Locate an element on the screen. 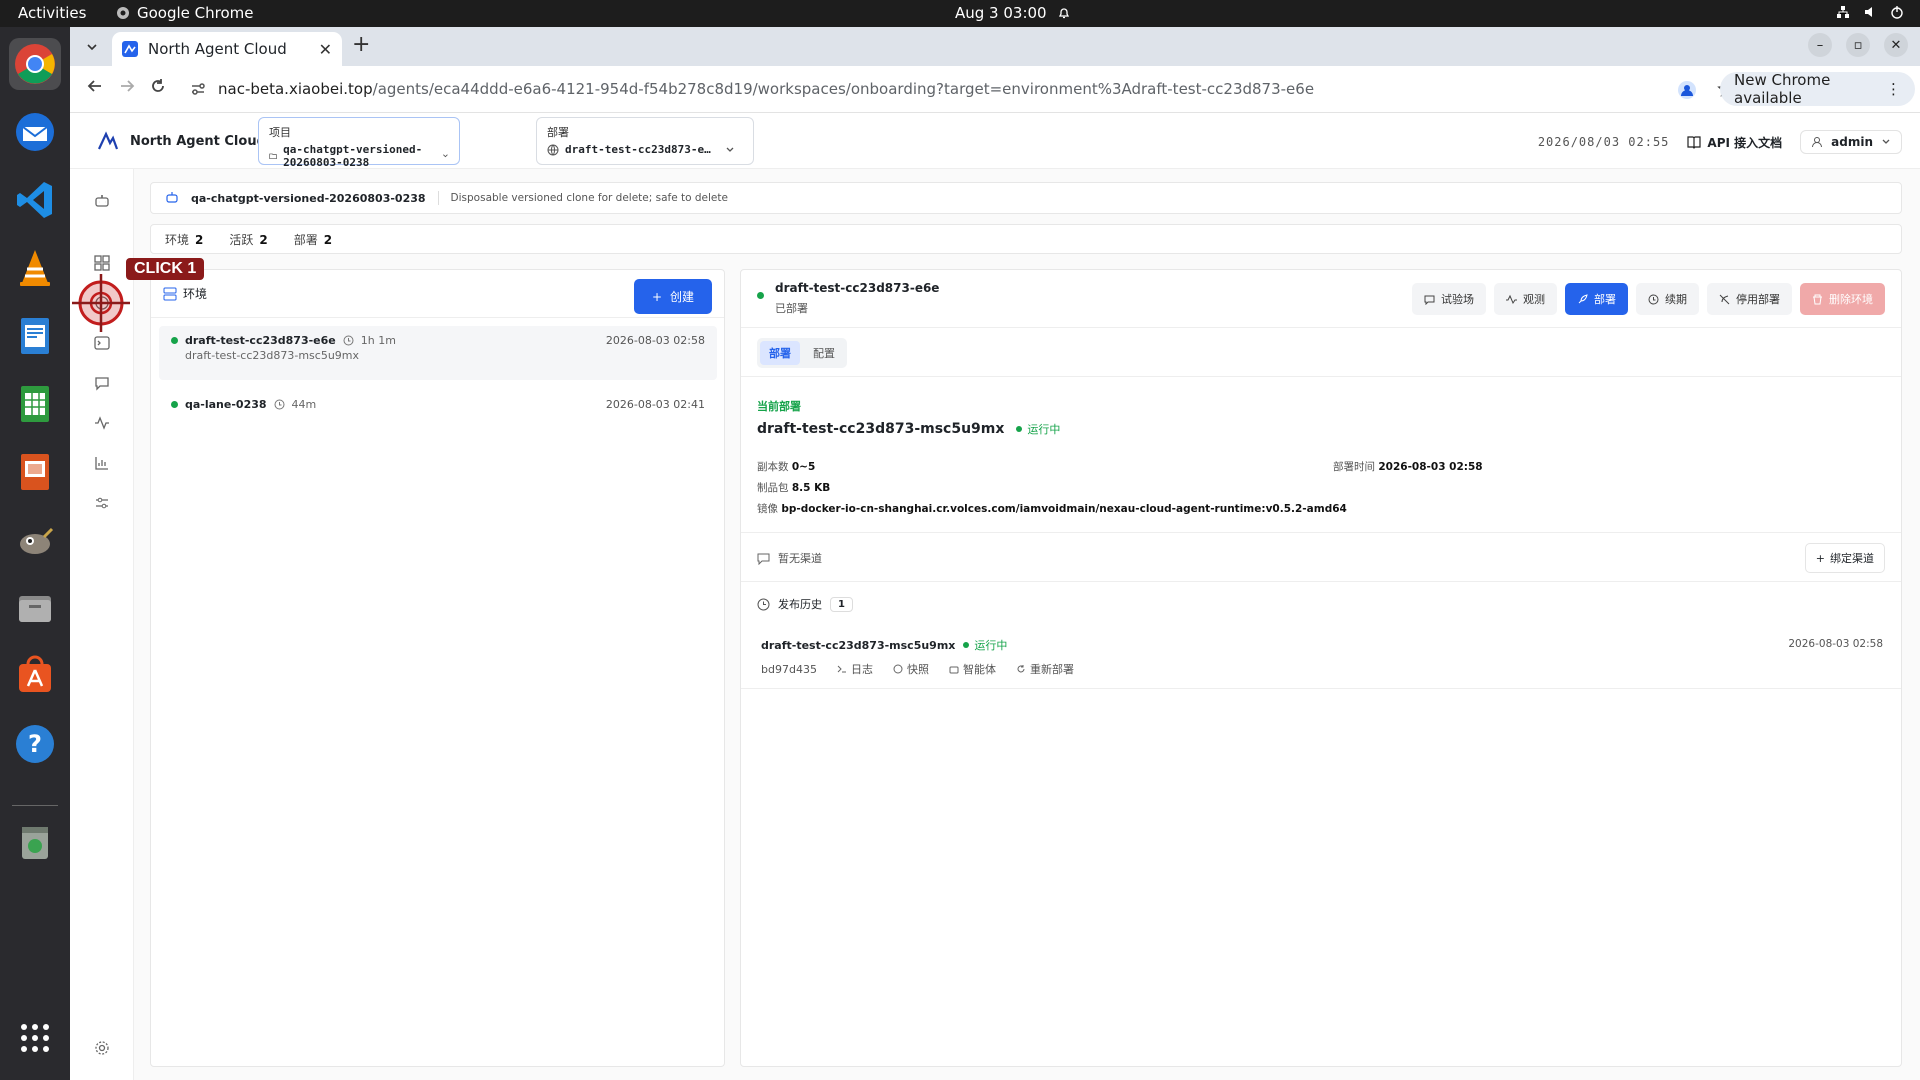  observe-button: 观测 is located at coordinates (1525, 299).